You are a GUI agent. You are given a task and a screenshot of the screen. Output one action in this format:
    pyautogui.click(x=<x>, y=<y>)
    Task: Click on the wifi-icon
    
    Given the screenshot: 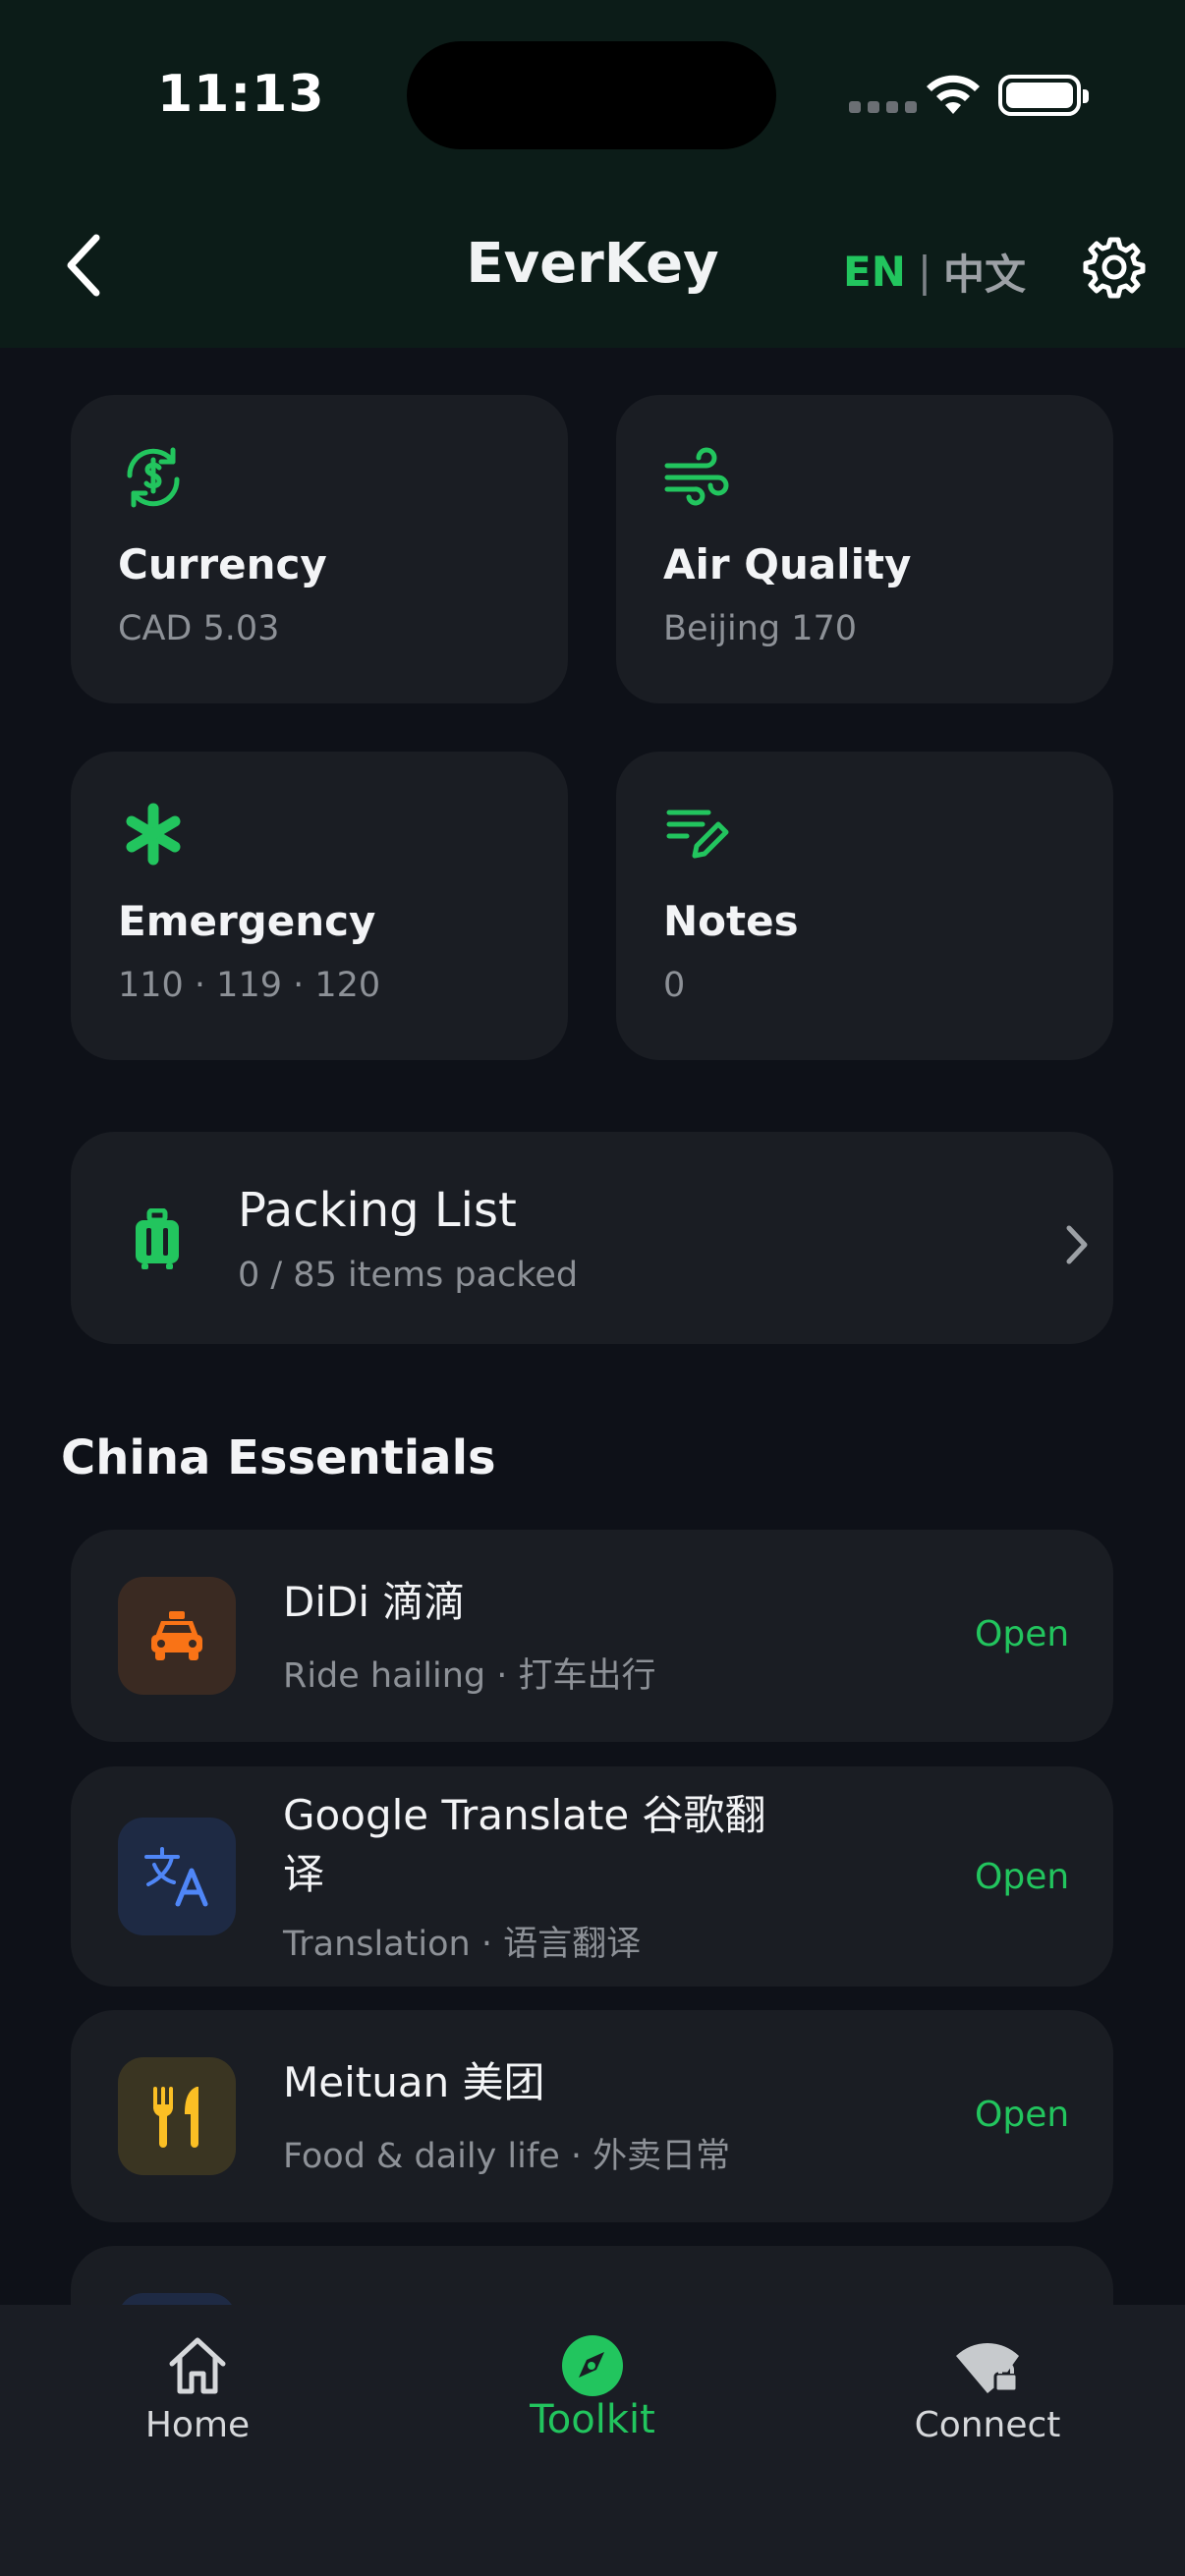 What is the action you would take?
    pyautogui.click(x=954, y=94)
    